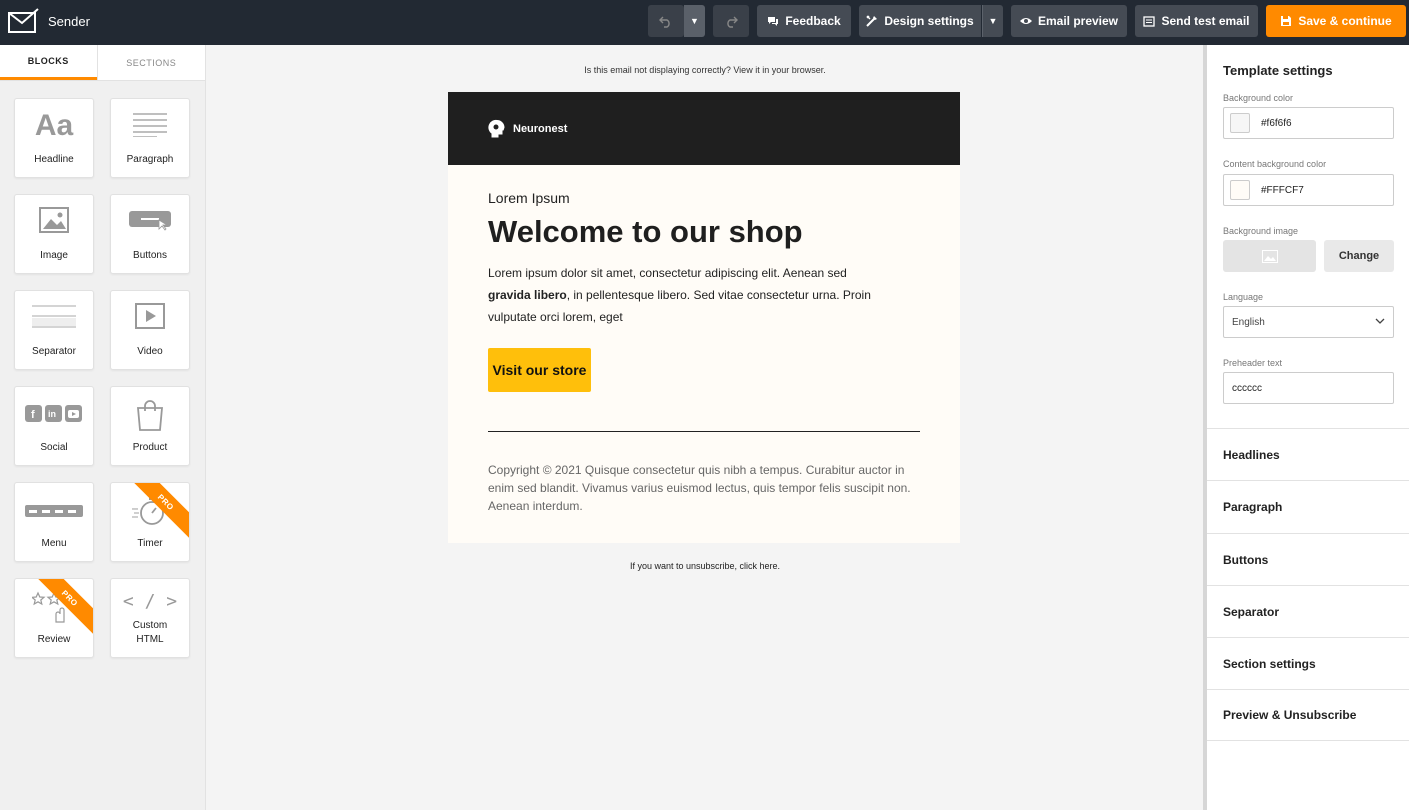 The image size is (1409, 810). I want to click on headline-icon: Aa, so click(54, 125).